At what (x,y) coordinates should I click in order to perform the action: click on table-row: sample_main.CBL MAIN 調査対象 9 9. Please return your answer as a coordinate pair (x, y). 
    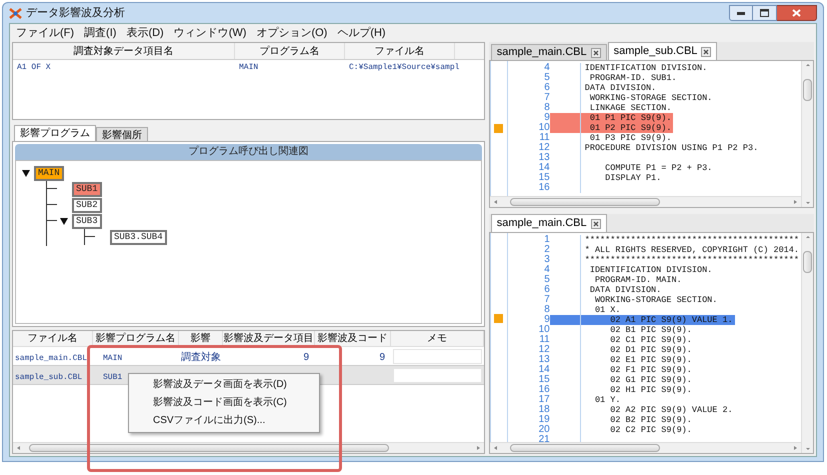
    Looking at the image, I should click on (248, 356).